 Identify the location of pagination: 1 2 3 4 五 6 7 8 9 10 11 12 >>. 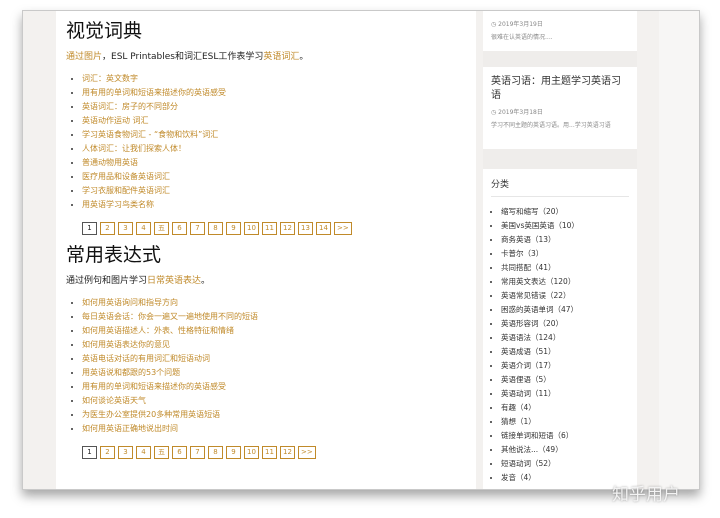
(274, 452).